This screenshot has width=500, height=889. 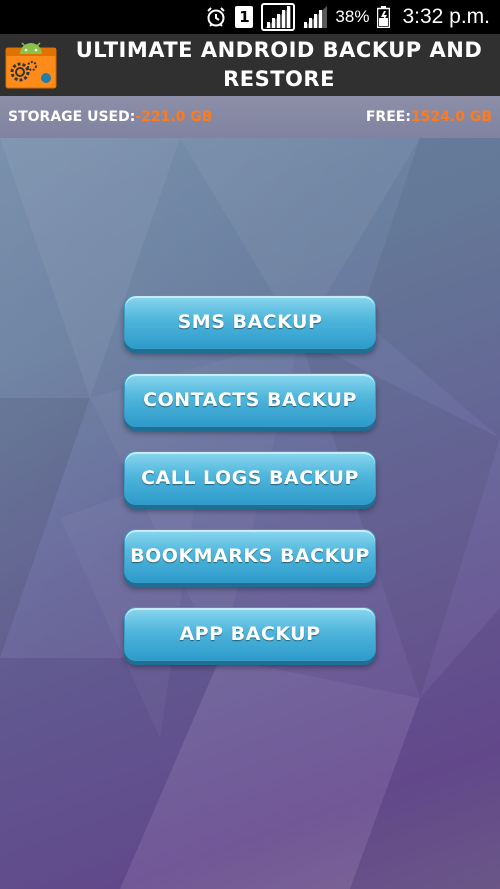 What do you see at coordinates (446, 16) in the screenshot?
I see `status-time: 3:32 p.m.` at bounding box center [446, 16].